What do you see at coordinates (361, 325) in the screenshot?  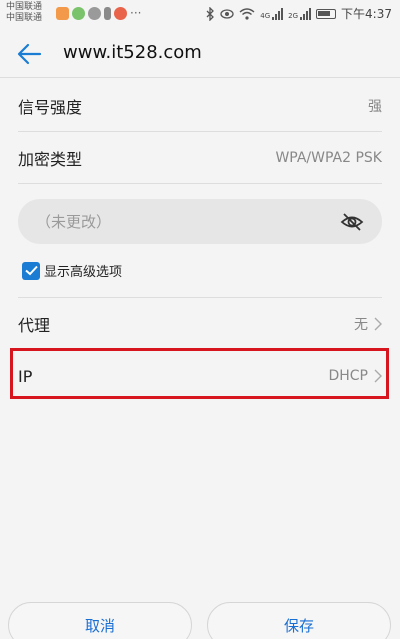 I see `proxy-value: 无` at bounding box center [361, 325].